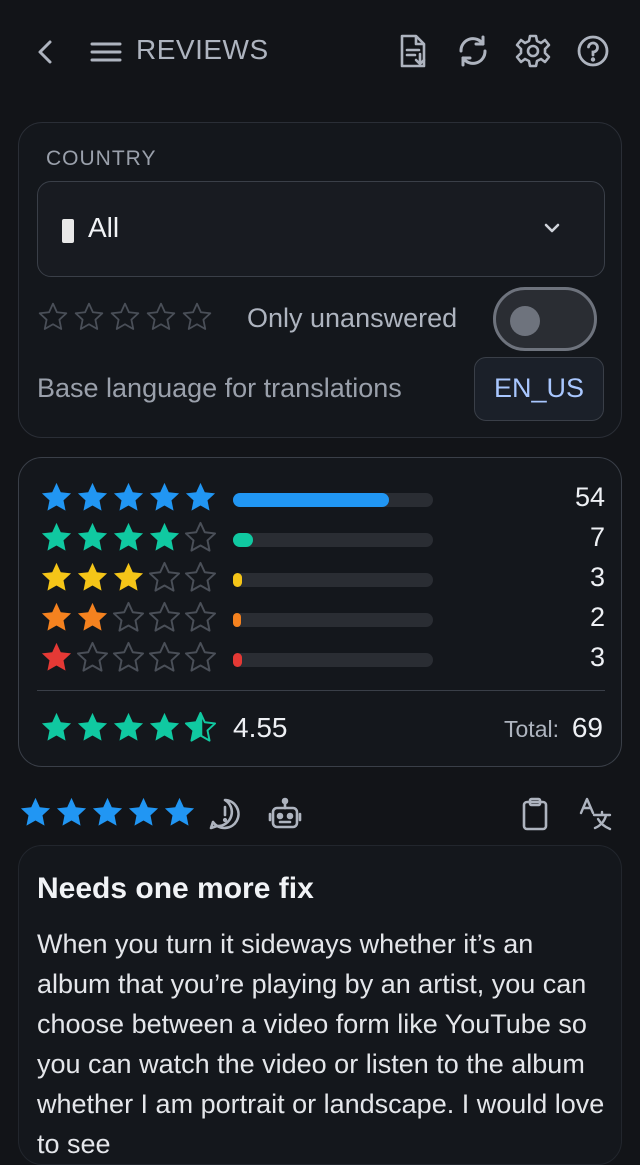 The width and height of the screenshot is (640, 1165). What do you see at coordinates (597, 617) in the screenshot?
I see `rating-count: 2` at bounding box center [597, 617].